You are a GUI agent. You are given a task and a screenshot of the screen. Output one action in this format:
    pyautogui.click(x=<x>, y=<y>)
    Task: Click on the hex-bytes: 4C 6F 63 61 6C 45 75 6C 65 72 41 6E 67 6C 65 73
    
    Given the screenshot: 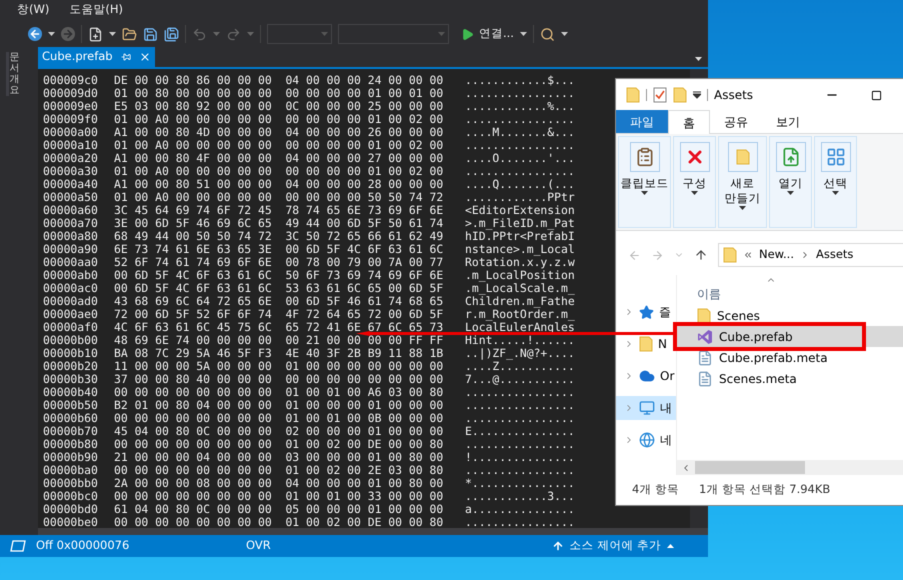 What is the action you would take?
    pyautogui.click(x=279, y=327)
    